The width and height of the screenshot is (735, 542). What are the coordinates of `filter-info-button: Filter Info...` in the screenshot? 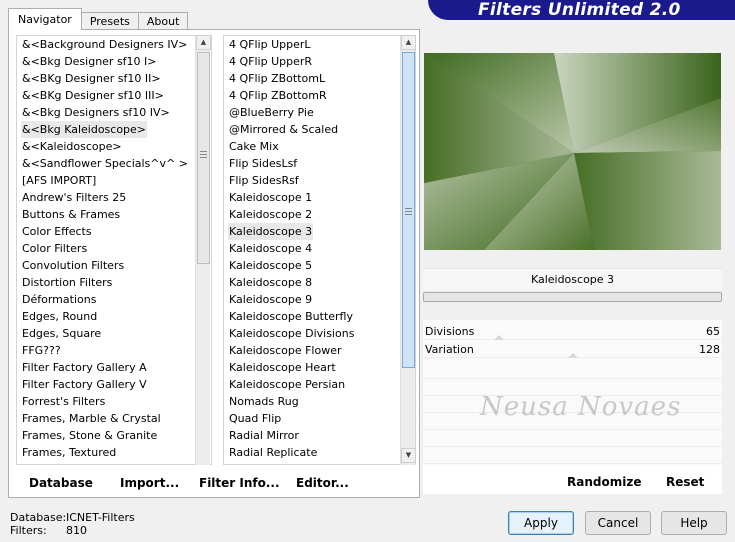 It's located at (239, 483).